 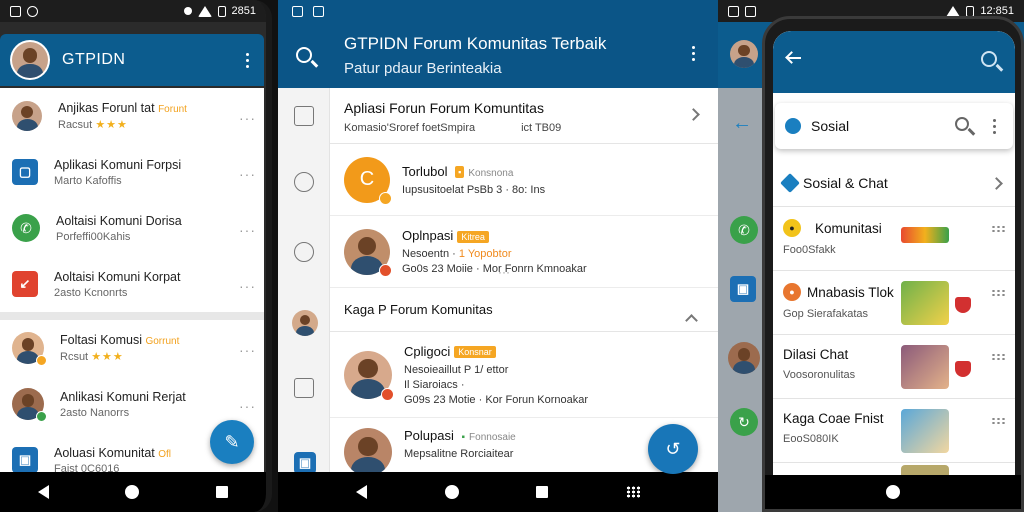 I want to click on item-subtitle: Porfeffi00Kahis, so click(x=93, y=236).